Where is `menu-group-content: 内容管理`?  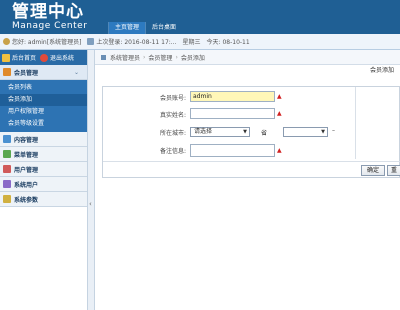 menu-group-content: 内容管理 is located at coordinates (43, 139).